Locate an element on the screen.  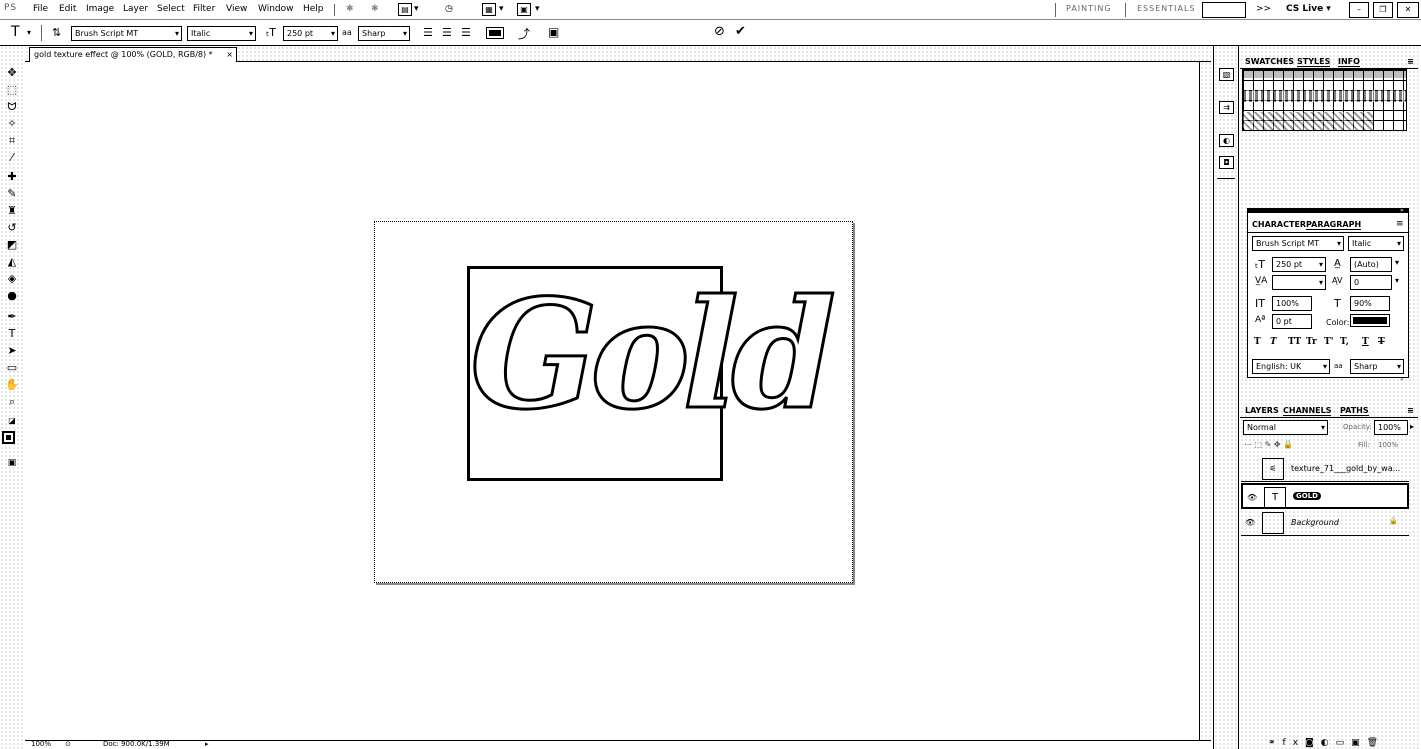
menu-select: Select is located at coordinates (171, 9).